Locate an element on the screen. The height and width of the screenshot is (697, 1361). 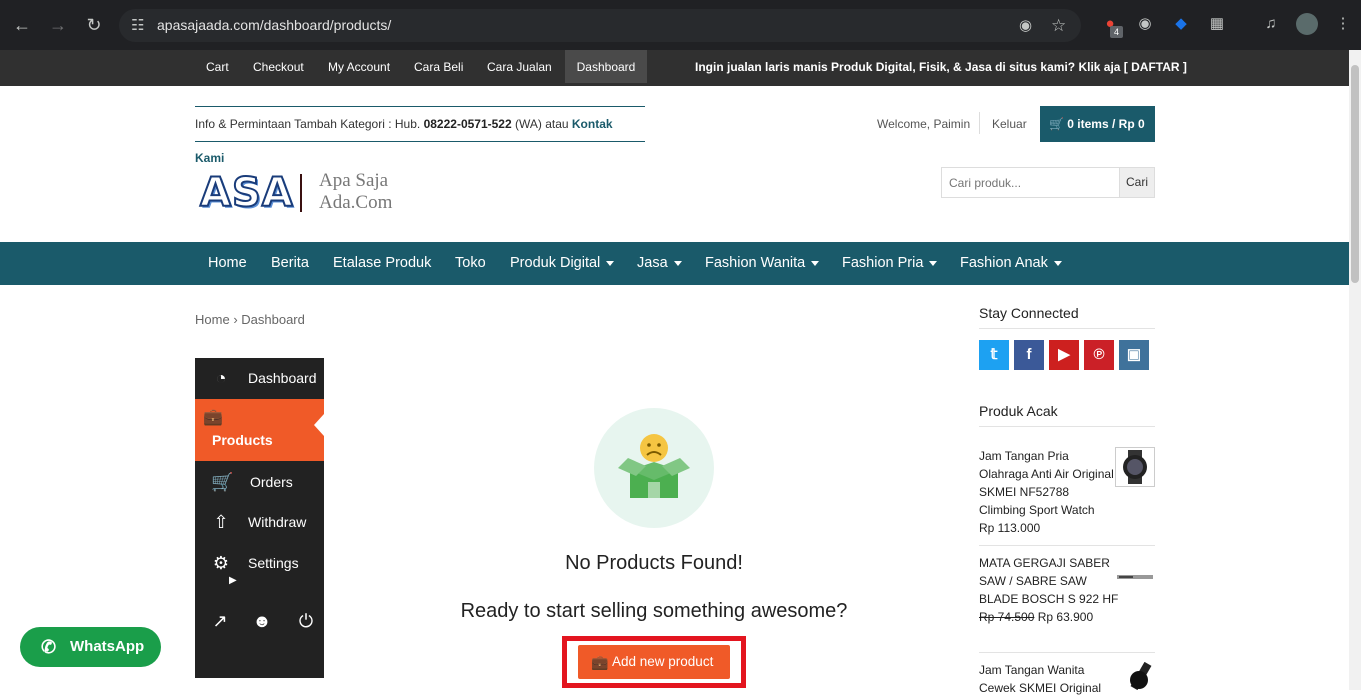
gear-icon: ⚙ is located at coordinates (221, 563).